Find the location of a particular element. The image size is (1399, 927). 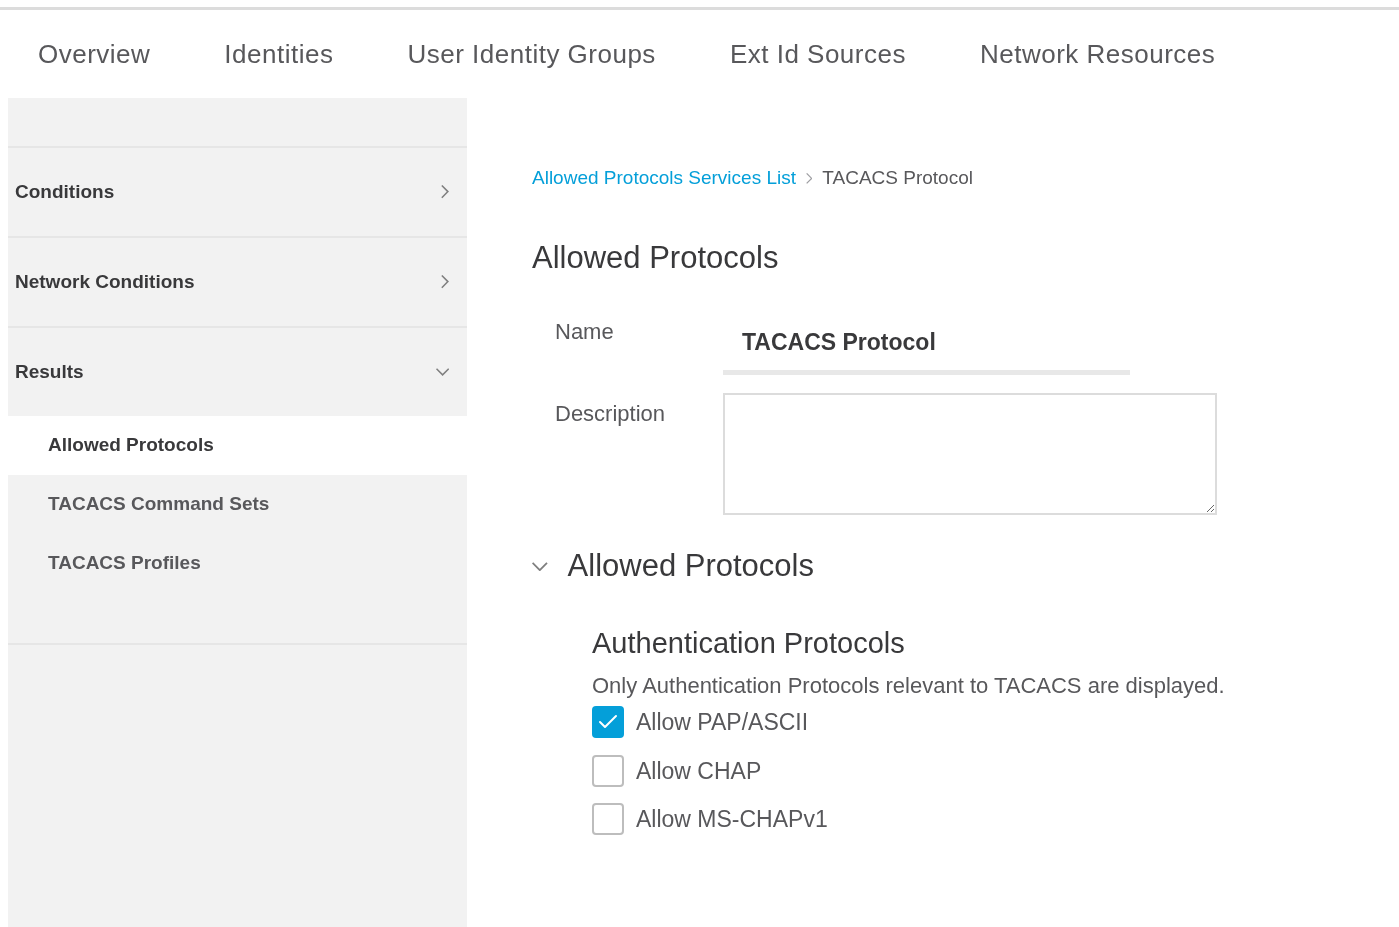

breadcrumb-current: TACACS Protocol is located at coordinates (897, 178).